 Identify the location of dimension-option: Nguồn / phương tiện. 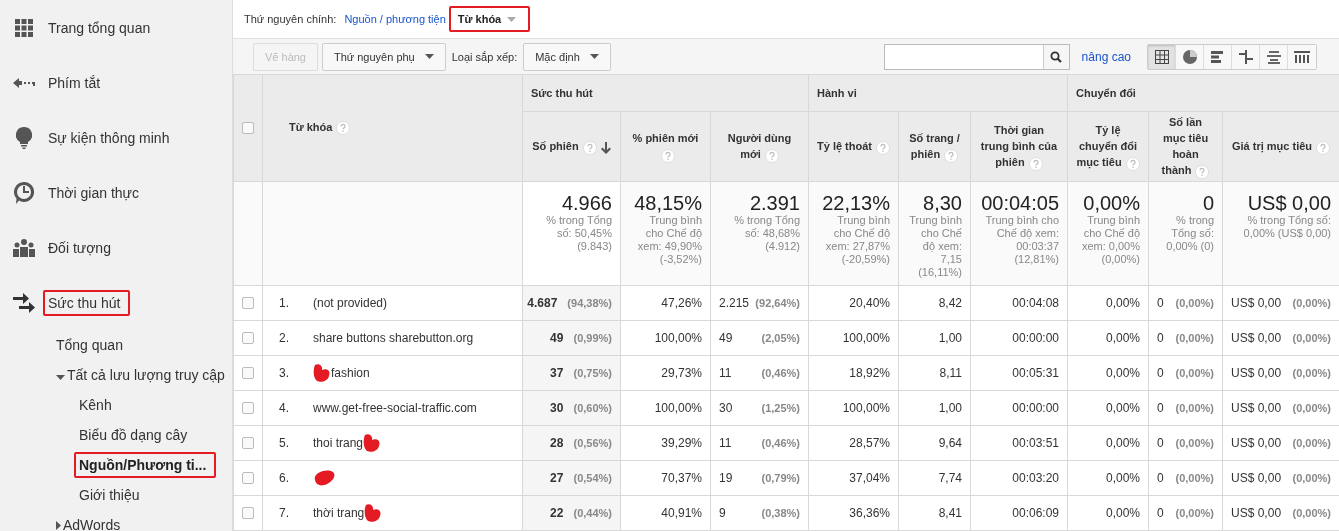
(395, 19).